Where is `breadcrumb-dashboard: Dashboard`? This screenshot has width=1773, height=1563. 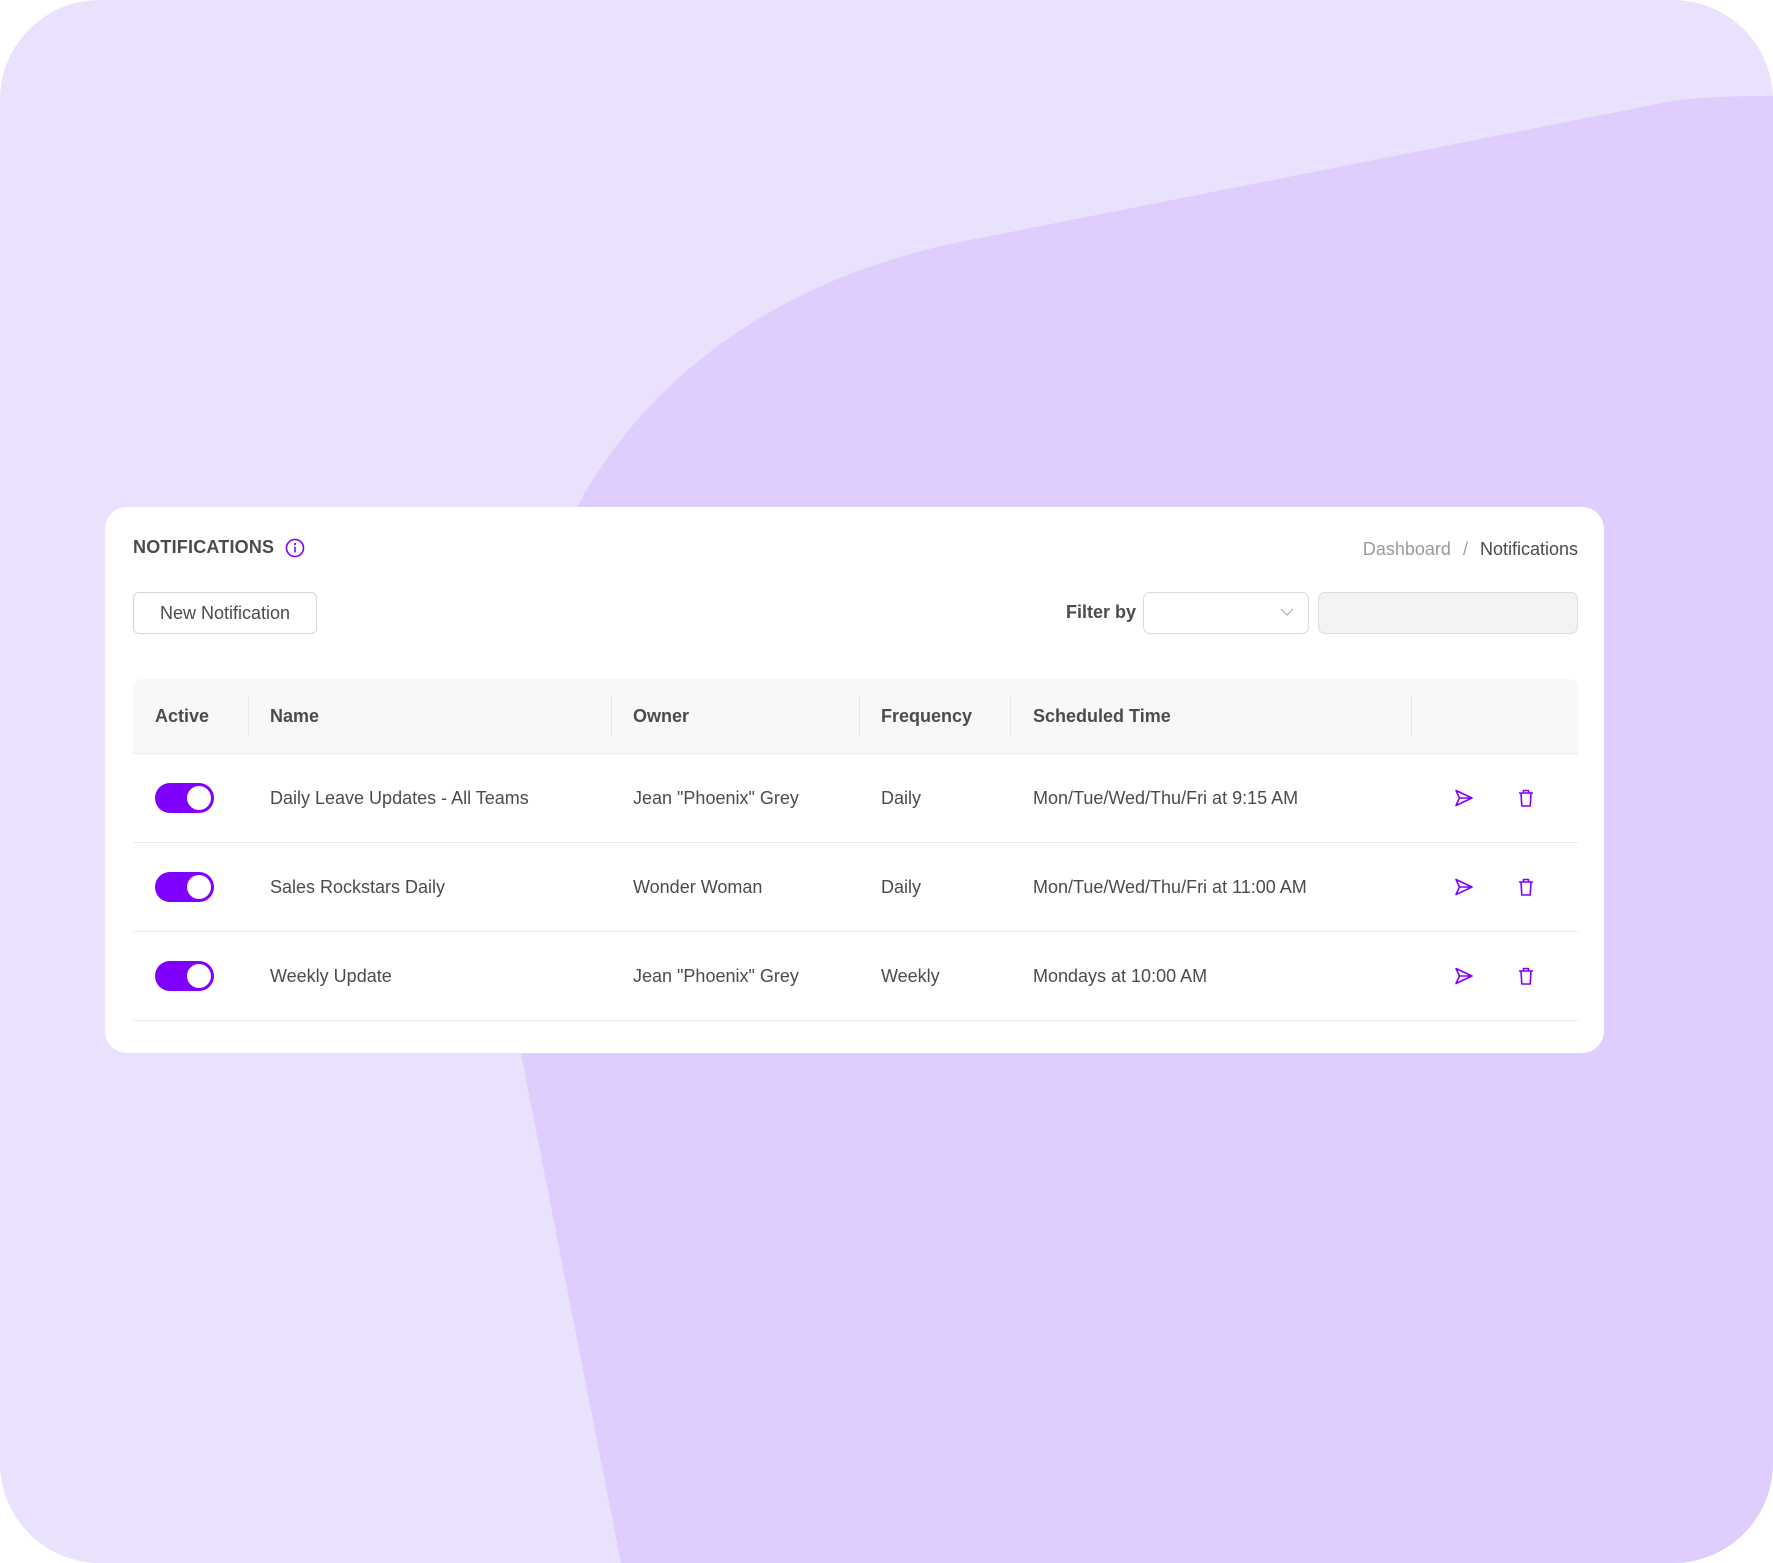
breadcrumb-dashboard: Dashboard is located at coordinates (1407, 549).